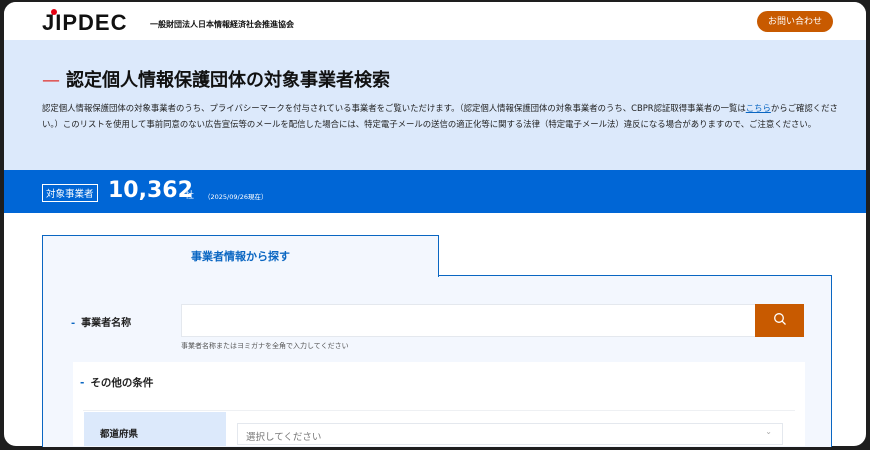  Describe the element at coordinates (190, 196) in the screenshot. I see `count-unit: 社` at that location.